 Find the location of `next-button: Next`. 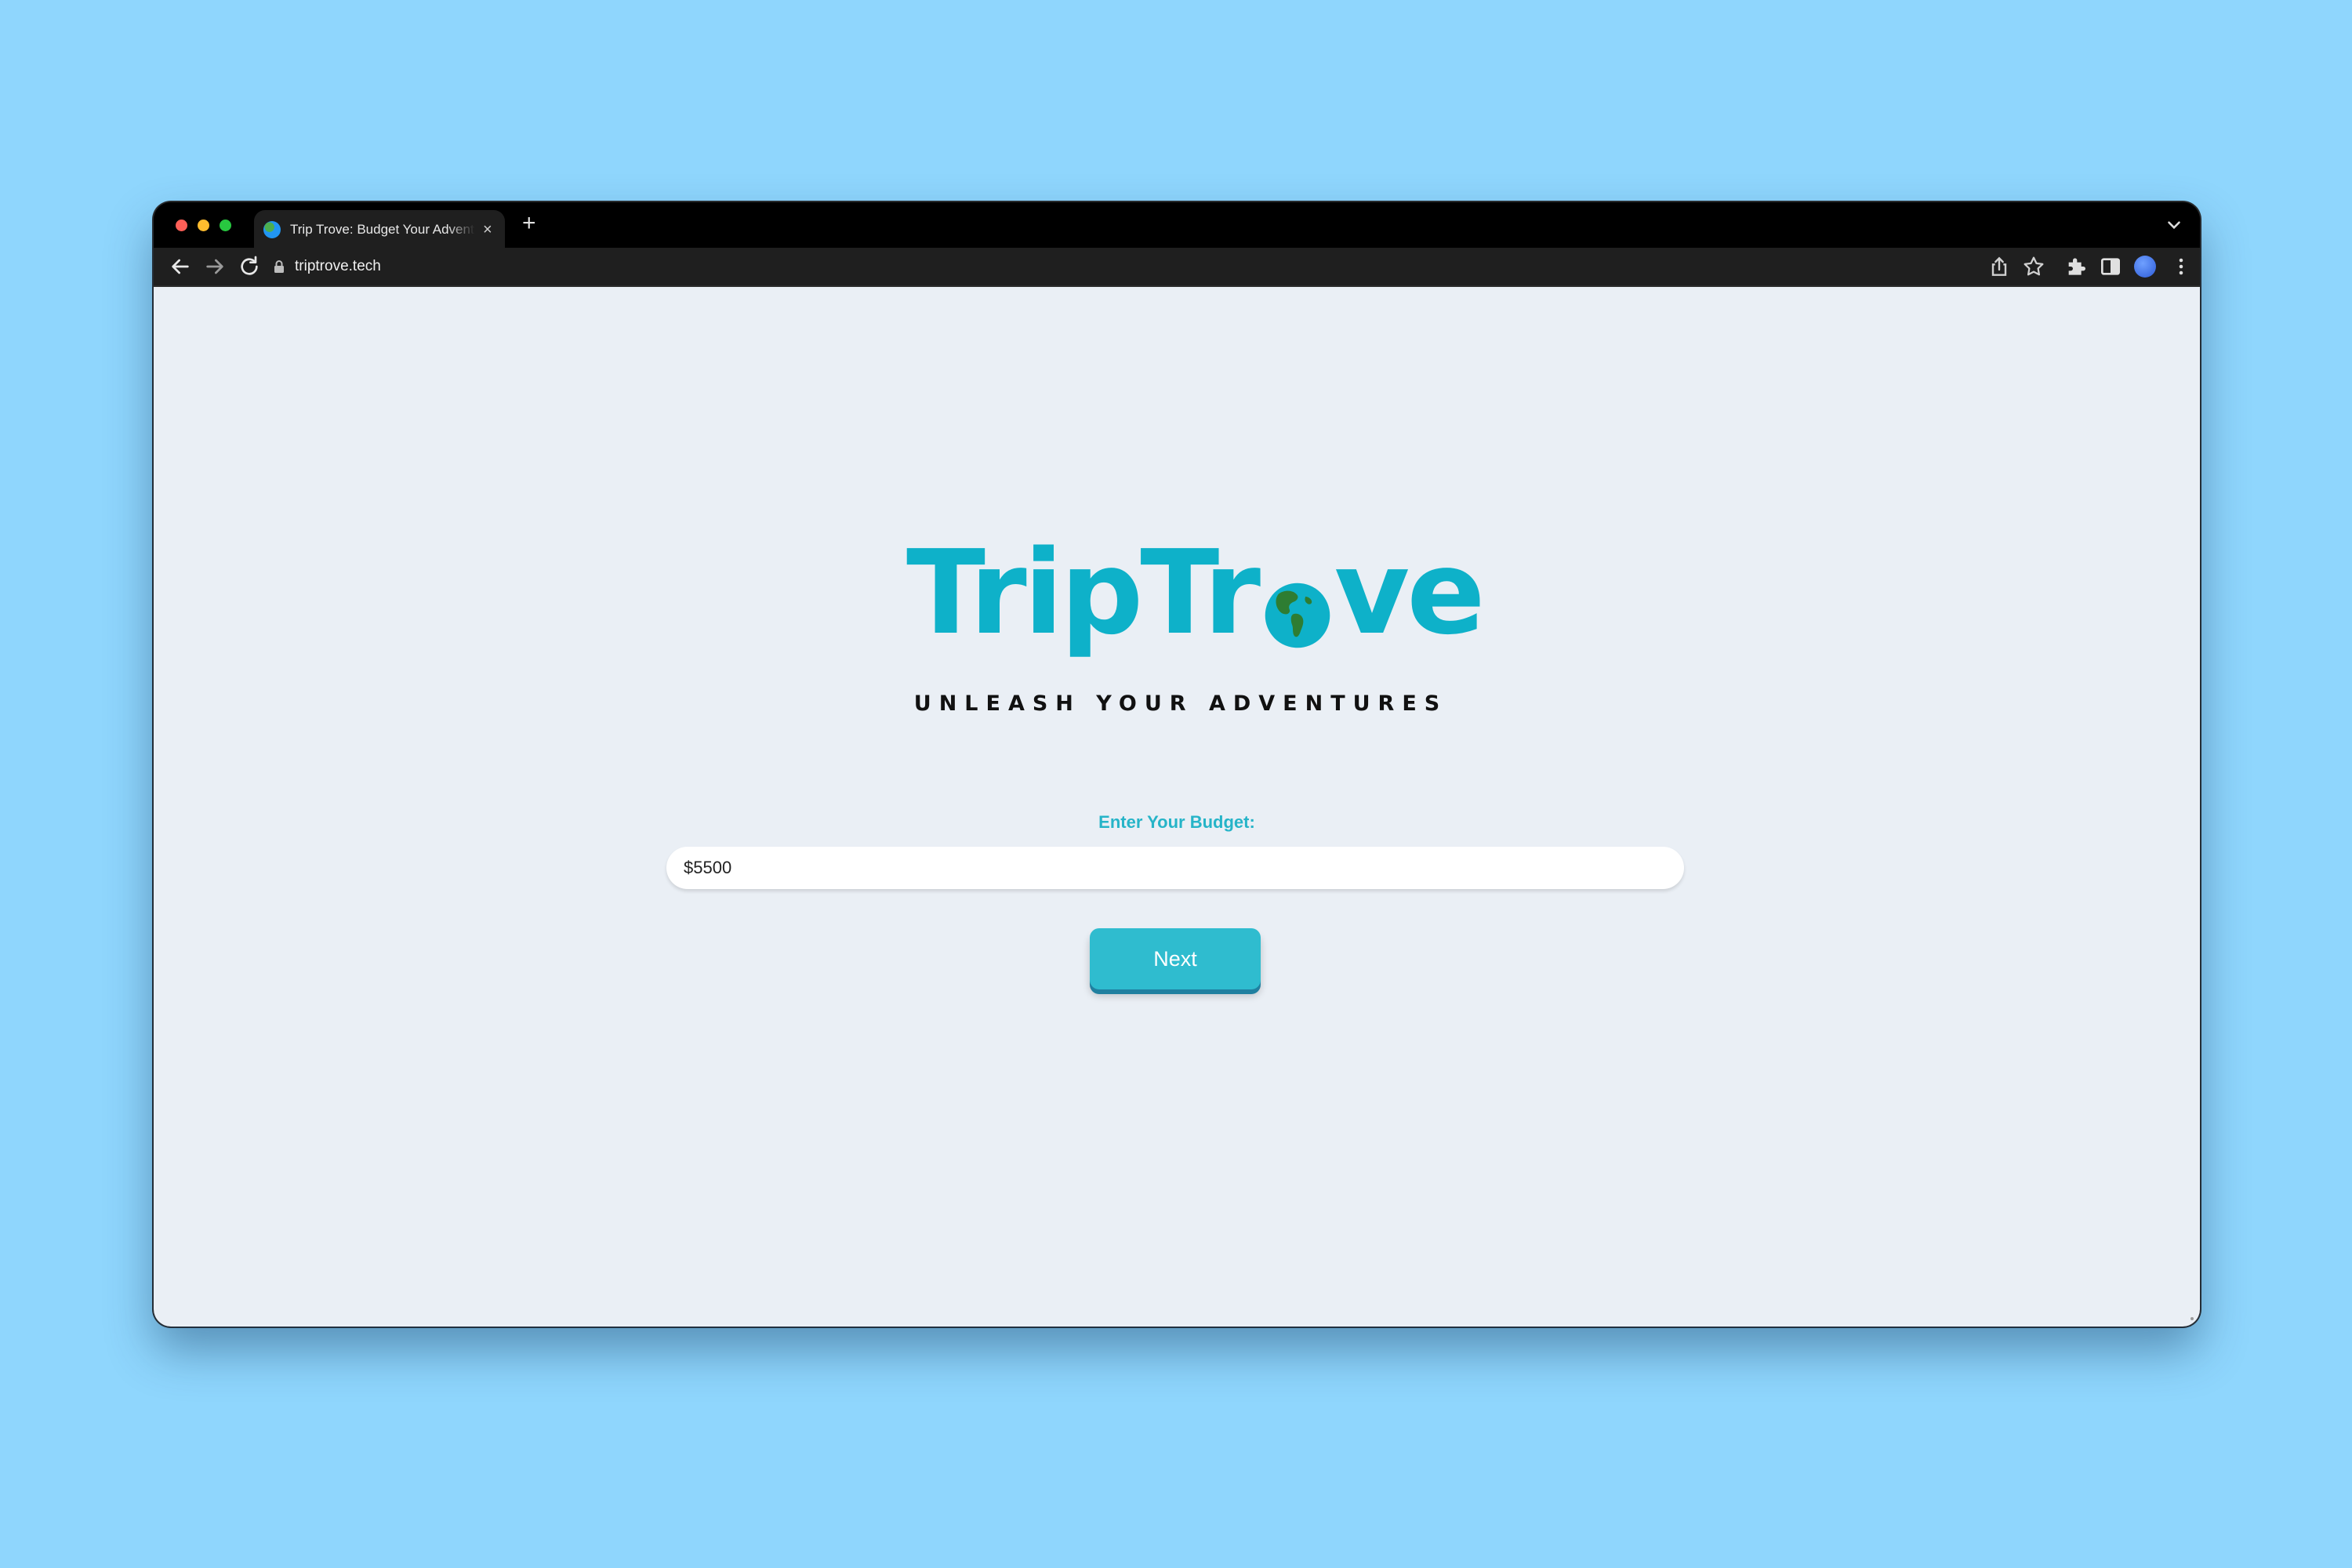

next-button: Next is located at coordinates (1175, 958).